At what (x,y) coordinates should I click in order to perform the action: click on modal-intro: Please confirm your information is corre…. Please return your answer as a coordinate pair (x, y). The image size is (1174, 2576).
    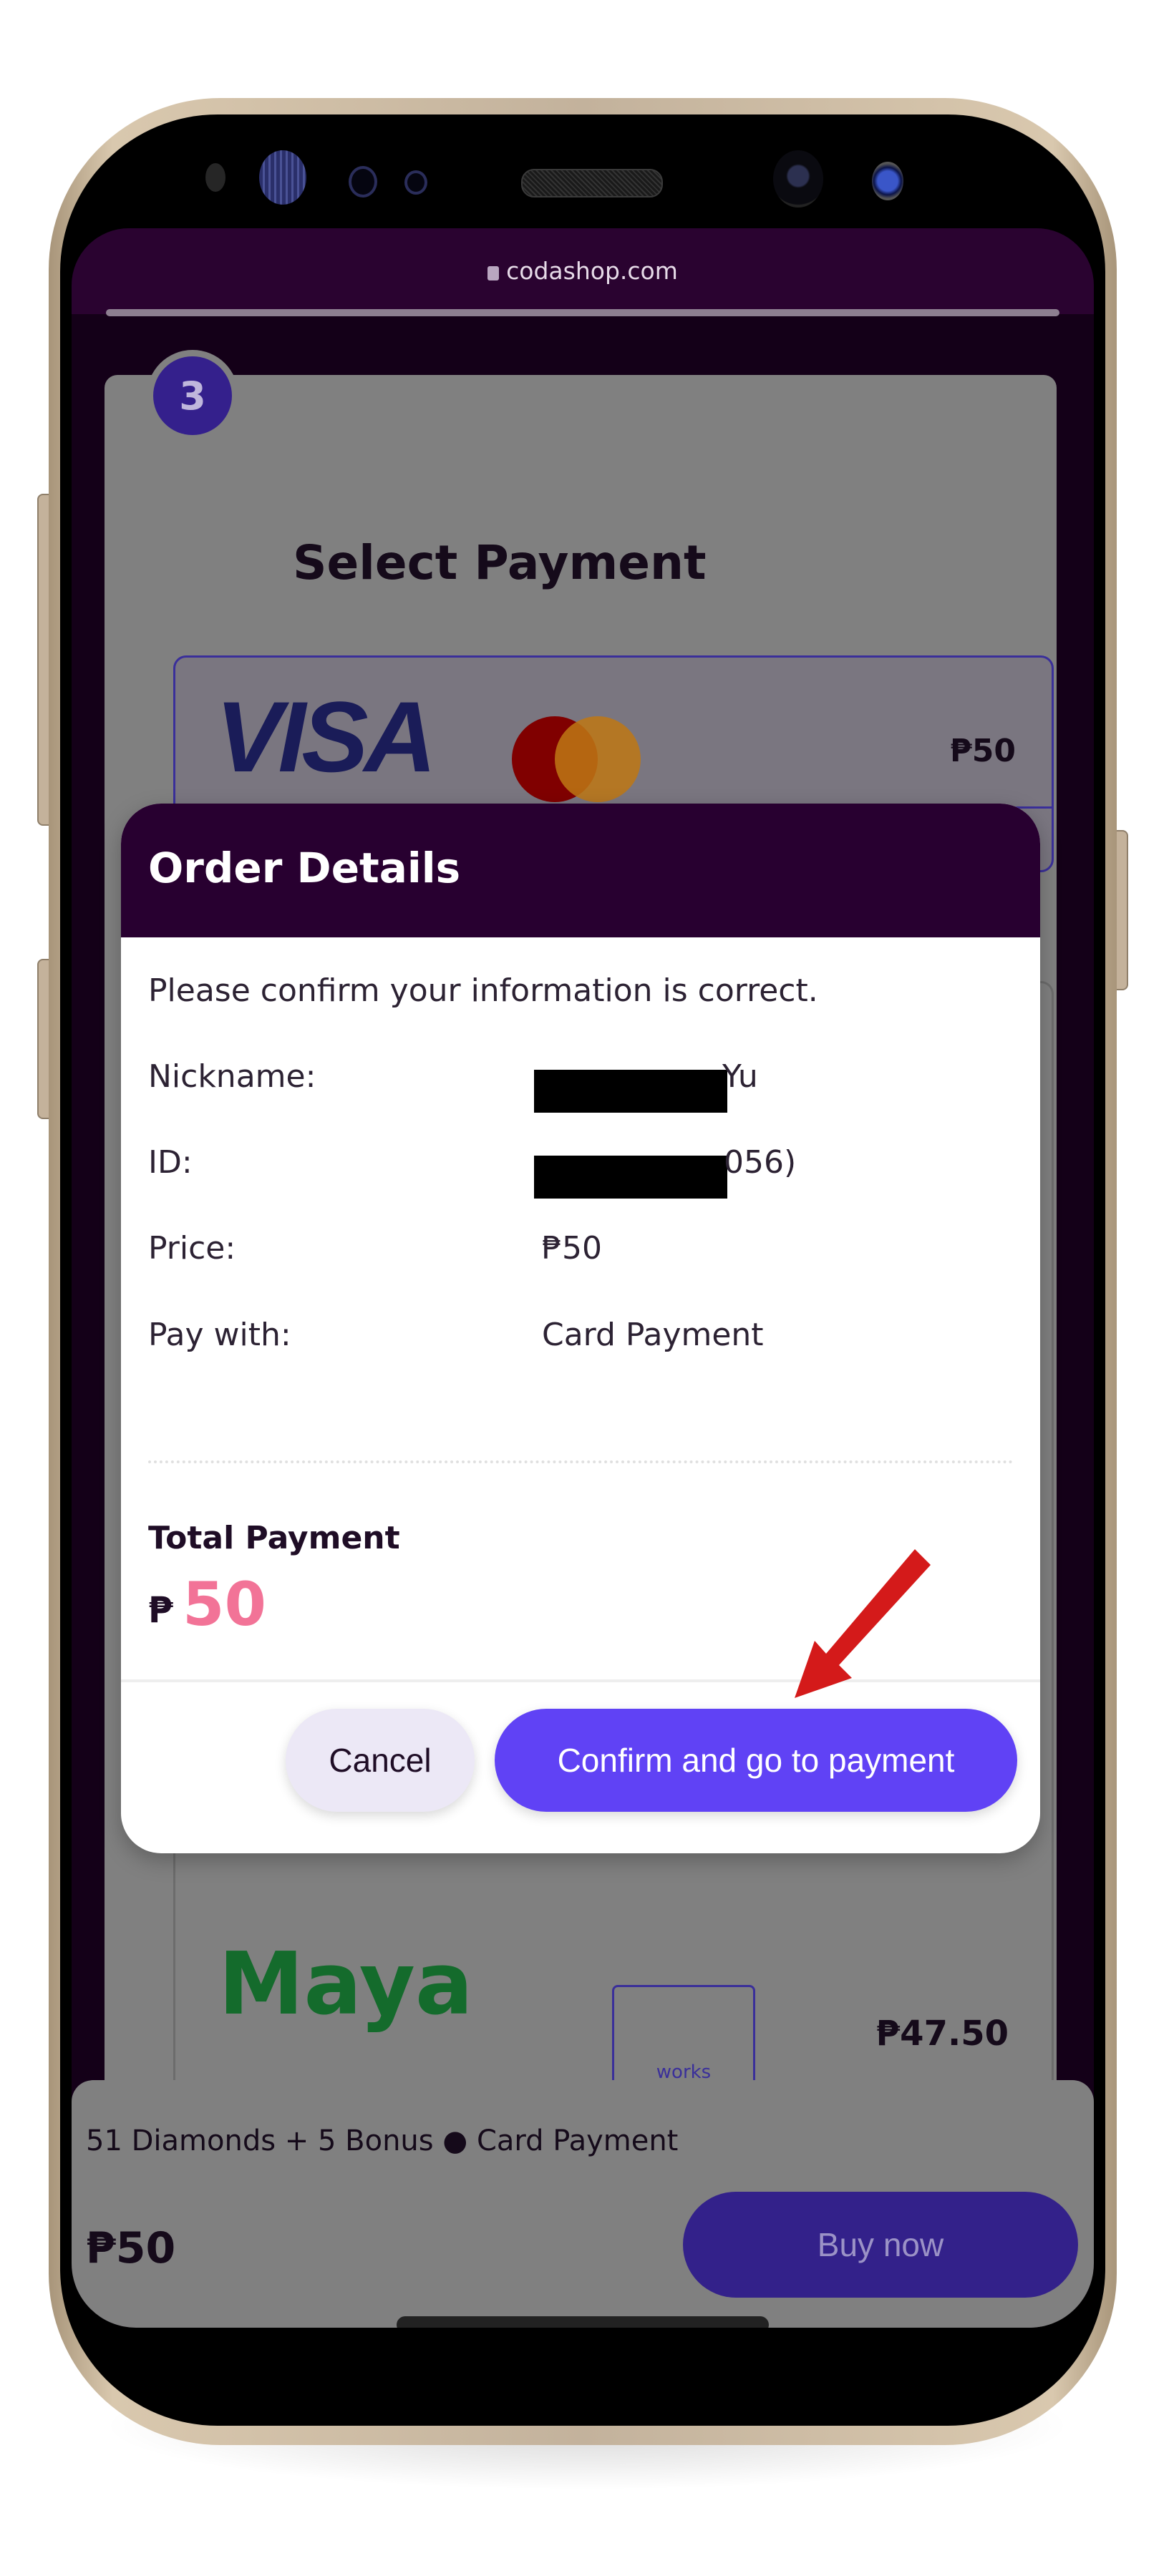
    Looking at the image, I should click on (483, 990).